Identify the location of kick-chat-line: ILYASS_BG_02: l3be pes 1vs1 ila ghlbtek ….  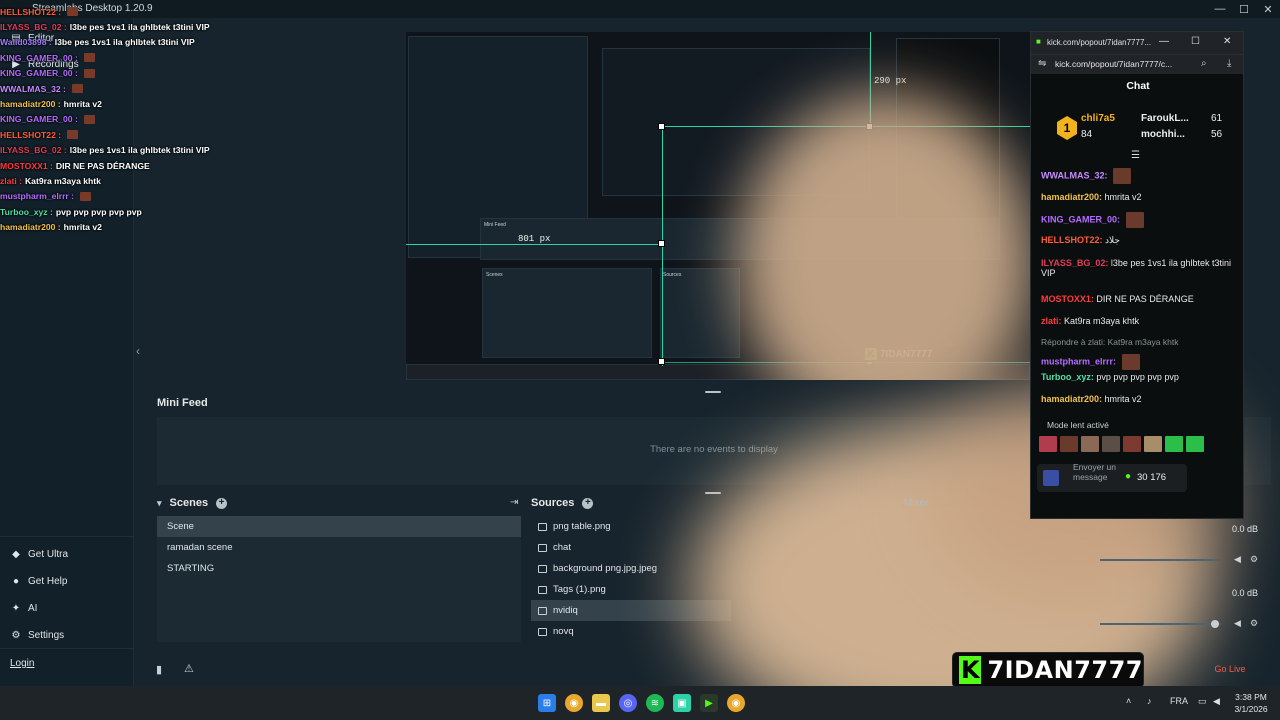
(1139, 268).